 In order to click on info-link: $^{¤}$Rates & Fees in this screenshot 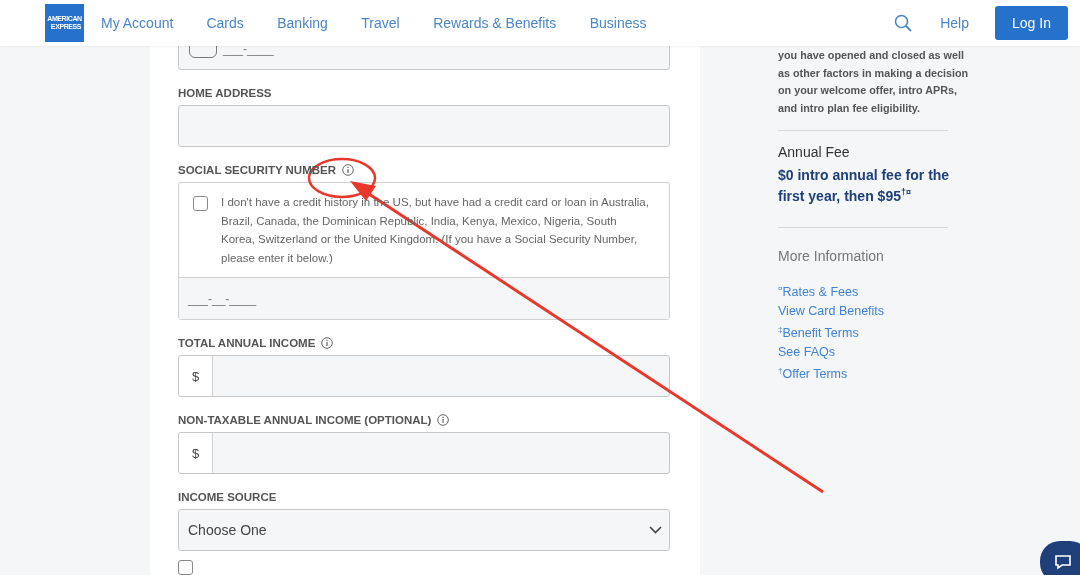, I will do `click(818, 291)`.